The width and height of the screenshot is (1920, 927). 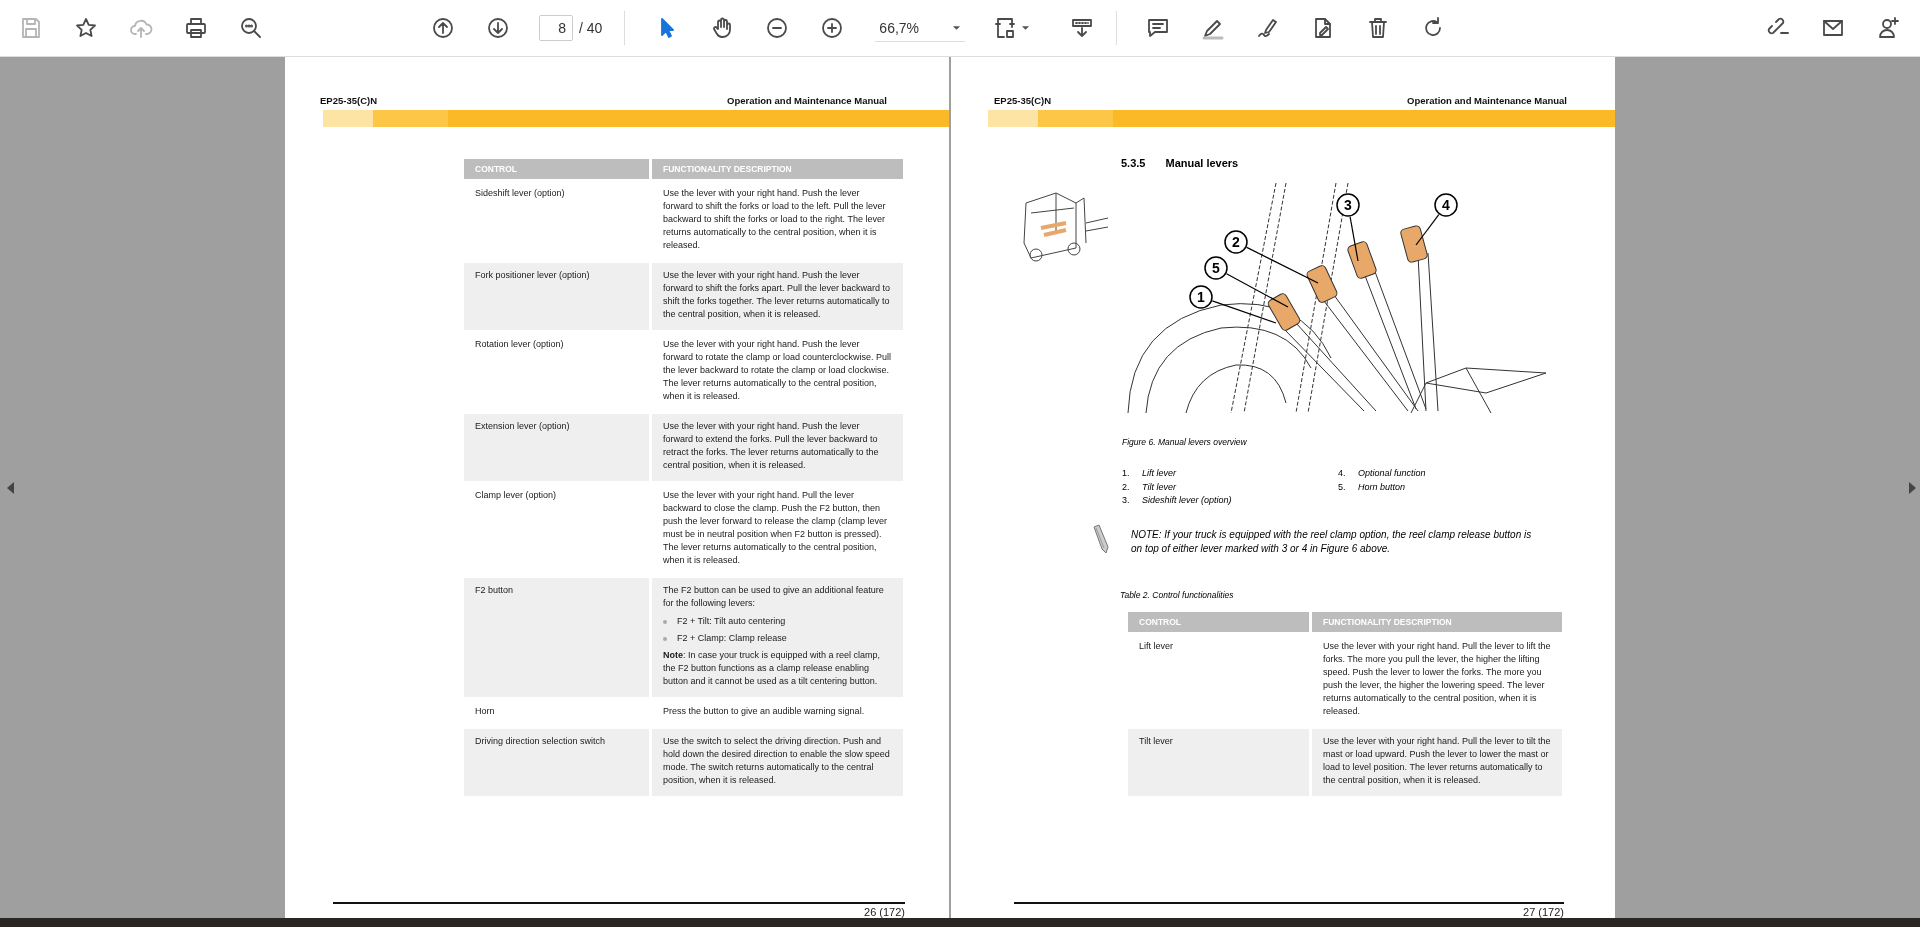 What do you see at coordinates (1005, 28) in the screenshot?
I see `page-fit-icon` at bounding box center [1005, 28].